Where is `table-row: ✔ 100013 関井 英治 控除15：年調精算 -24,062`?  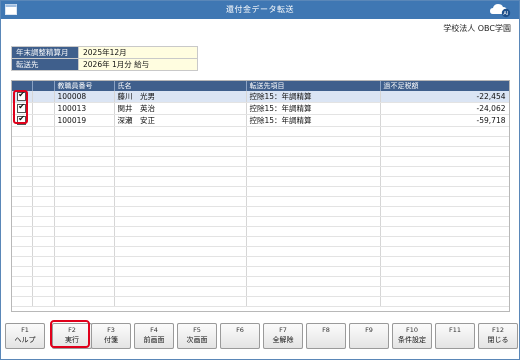 table-row: ✔ 100013 関井 英治 控除15：年調精算 -24,062 is located at coordinates (260, 108).